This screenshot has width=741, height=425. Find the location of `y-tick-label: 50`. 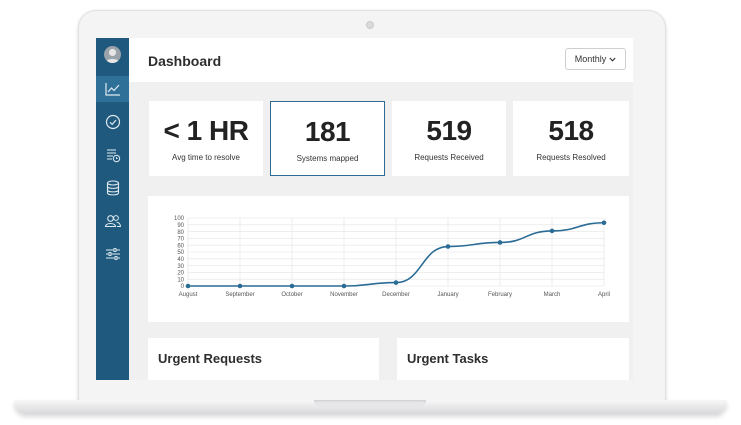

y-tick-label: 50 is located at coordinates (180, 253).